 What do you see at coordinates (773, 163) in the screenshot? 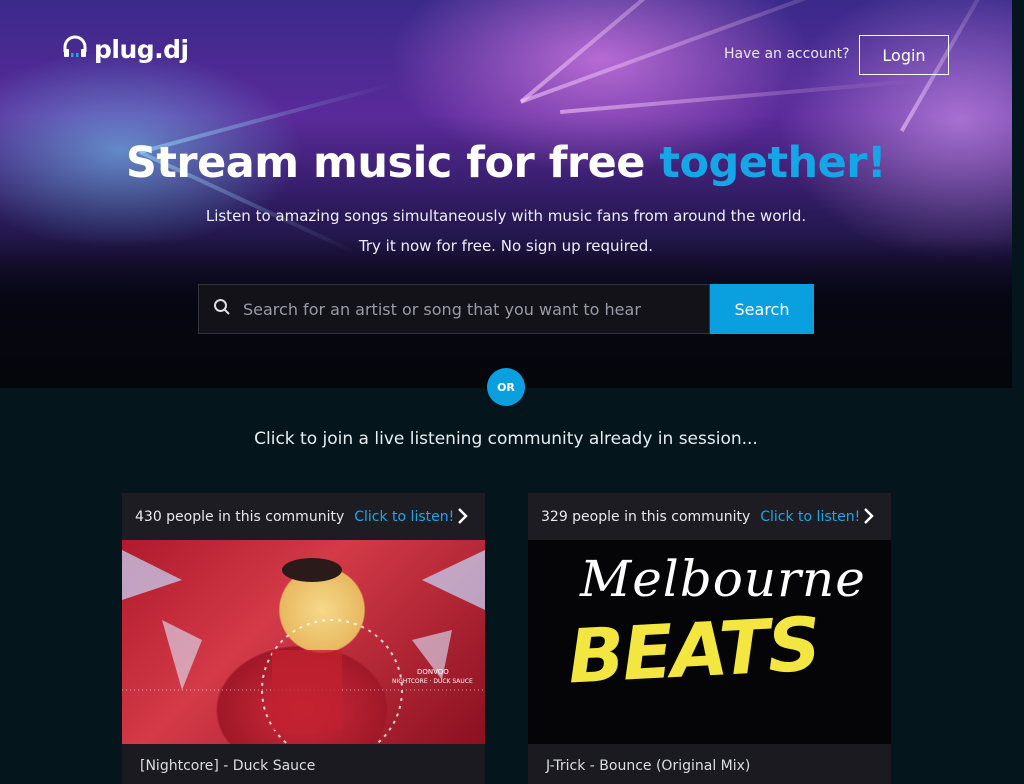
I see `headline-accent: together!` at bounding box center [773, 163].